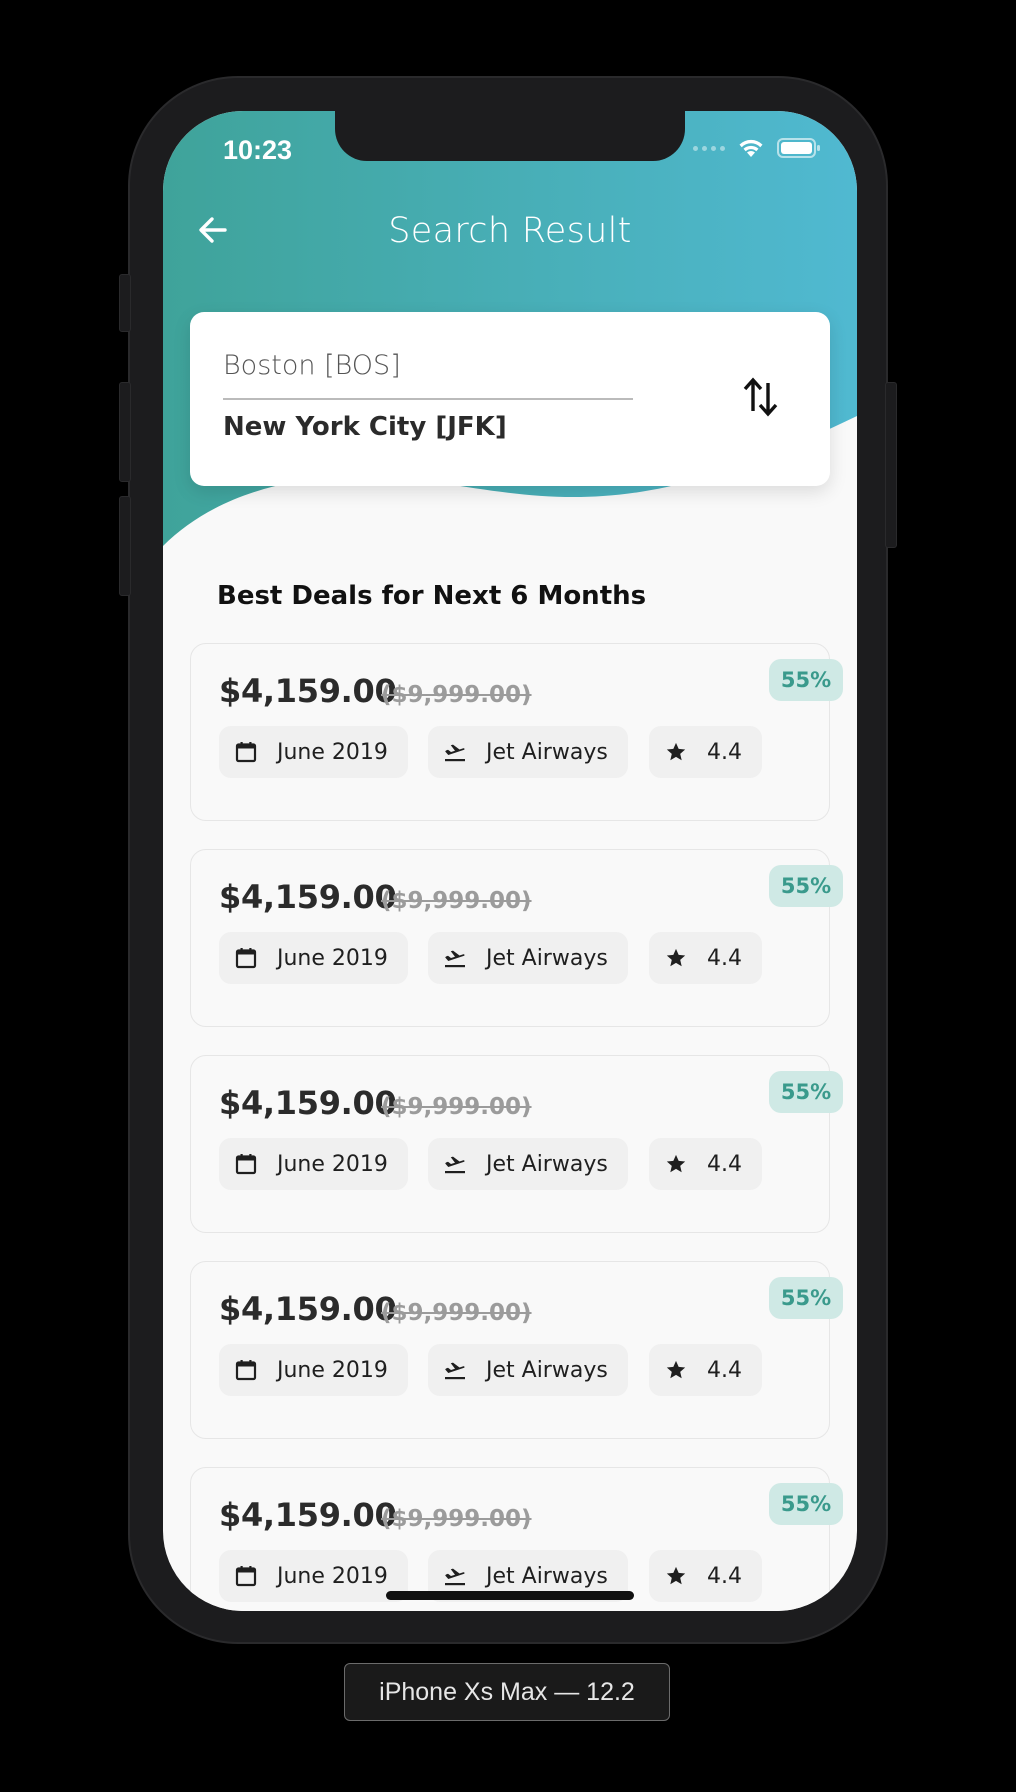 This screenshot has height=1792, width=1016. What do you see at coordinates (125, 546) in the screenshot?
I see `volume-down-button` at bounding box center [125, 546].